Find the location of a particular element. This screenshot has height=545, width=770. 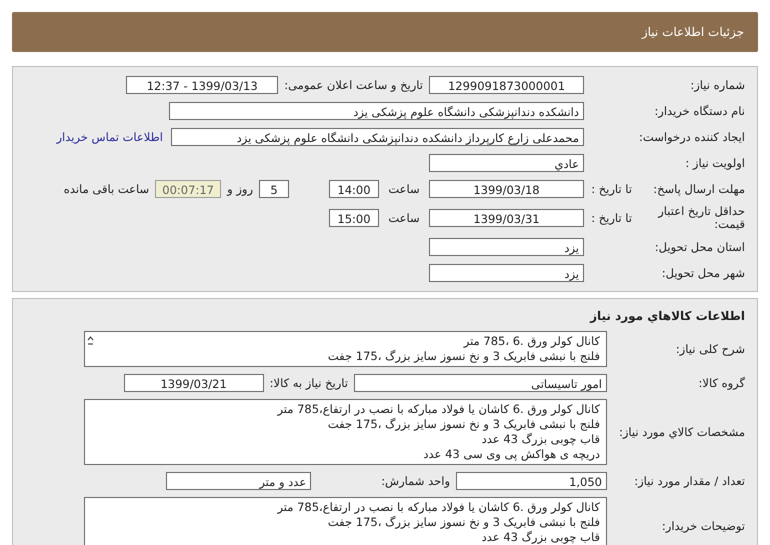

time-field: 15:00 is located at coordinates (354, 218).